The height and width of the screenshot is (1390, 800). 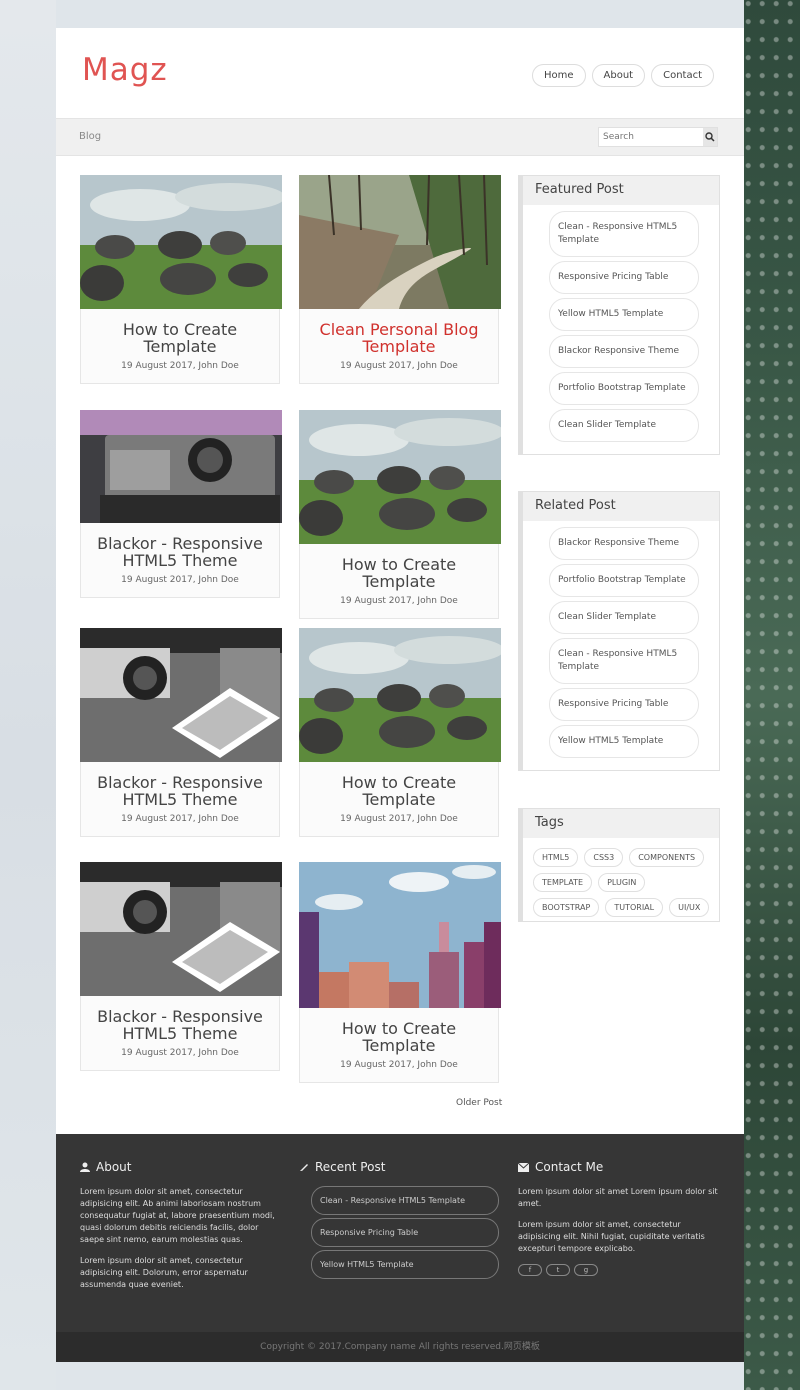 I want to click on post-image-forest-road, so click(x=400, y=242).